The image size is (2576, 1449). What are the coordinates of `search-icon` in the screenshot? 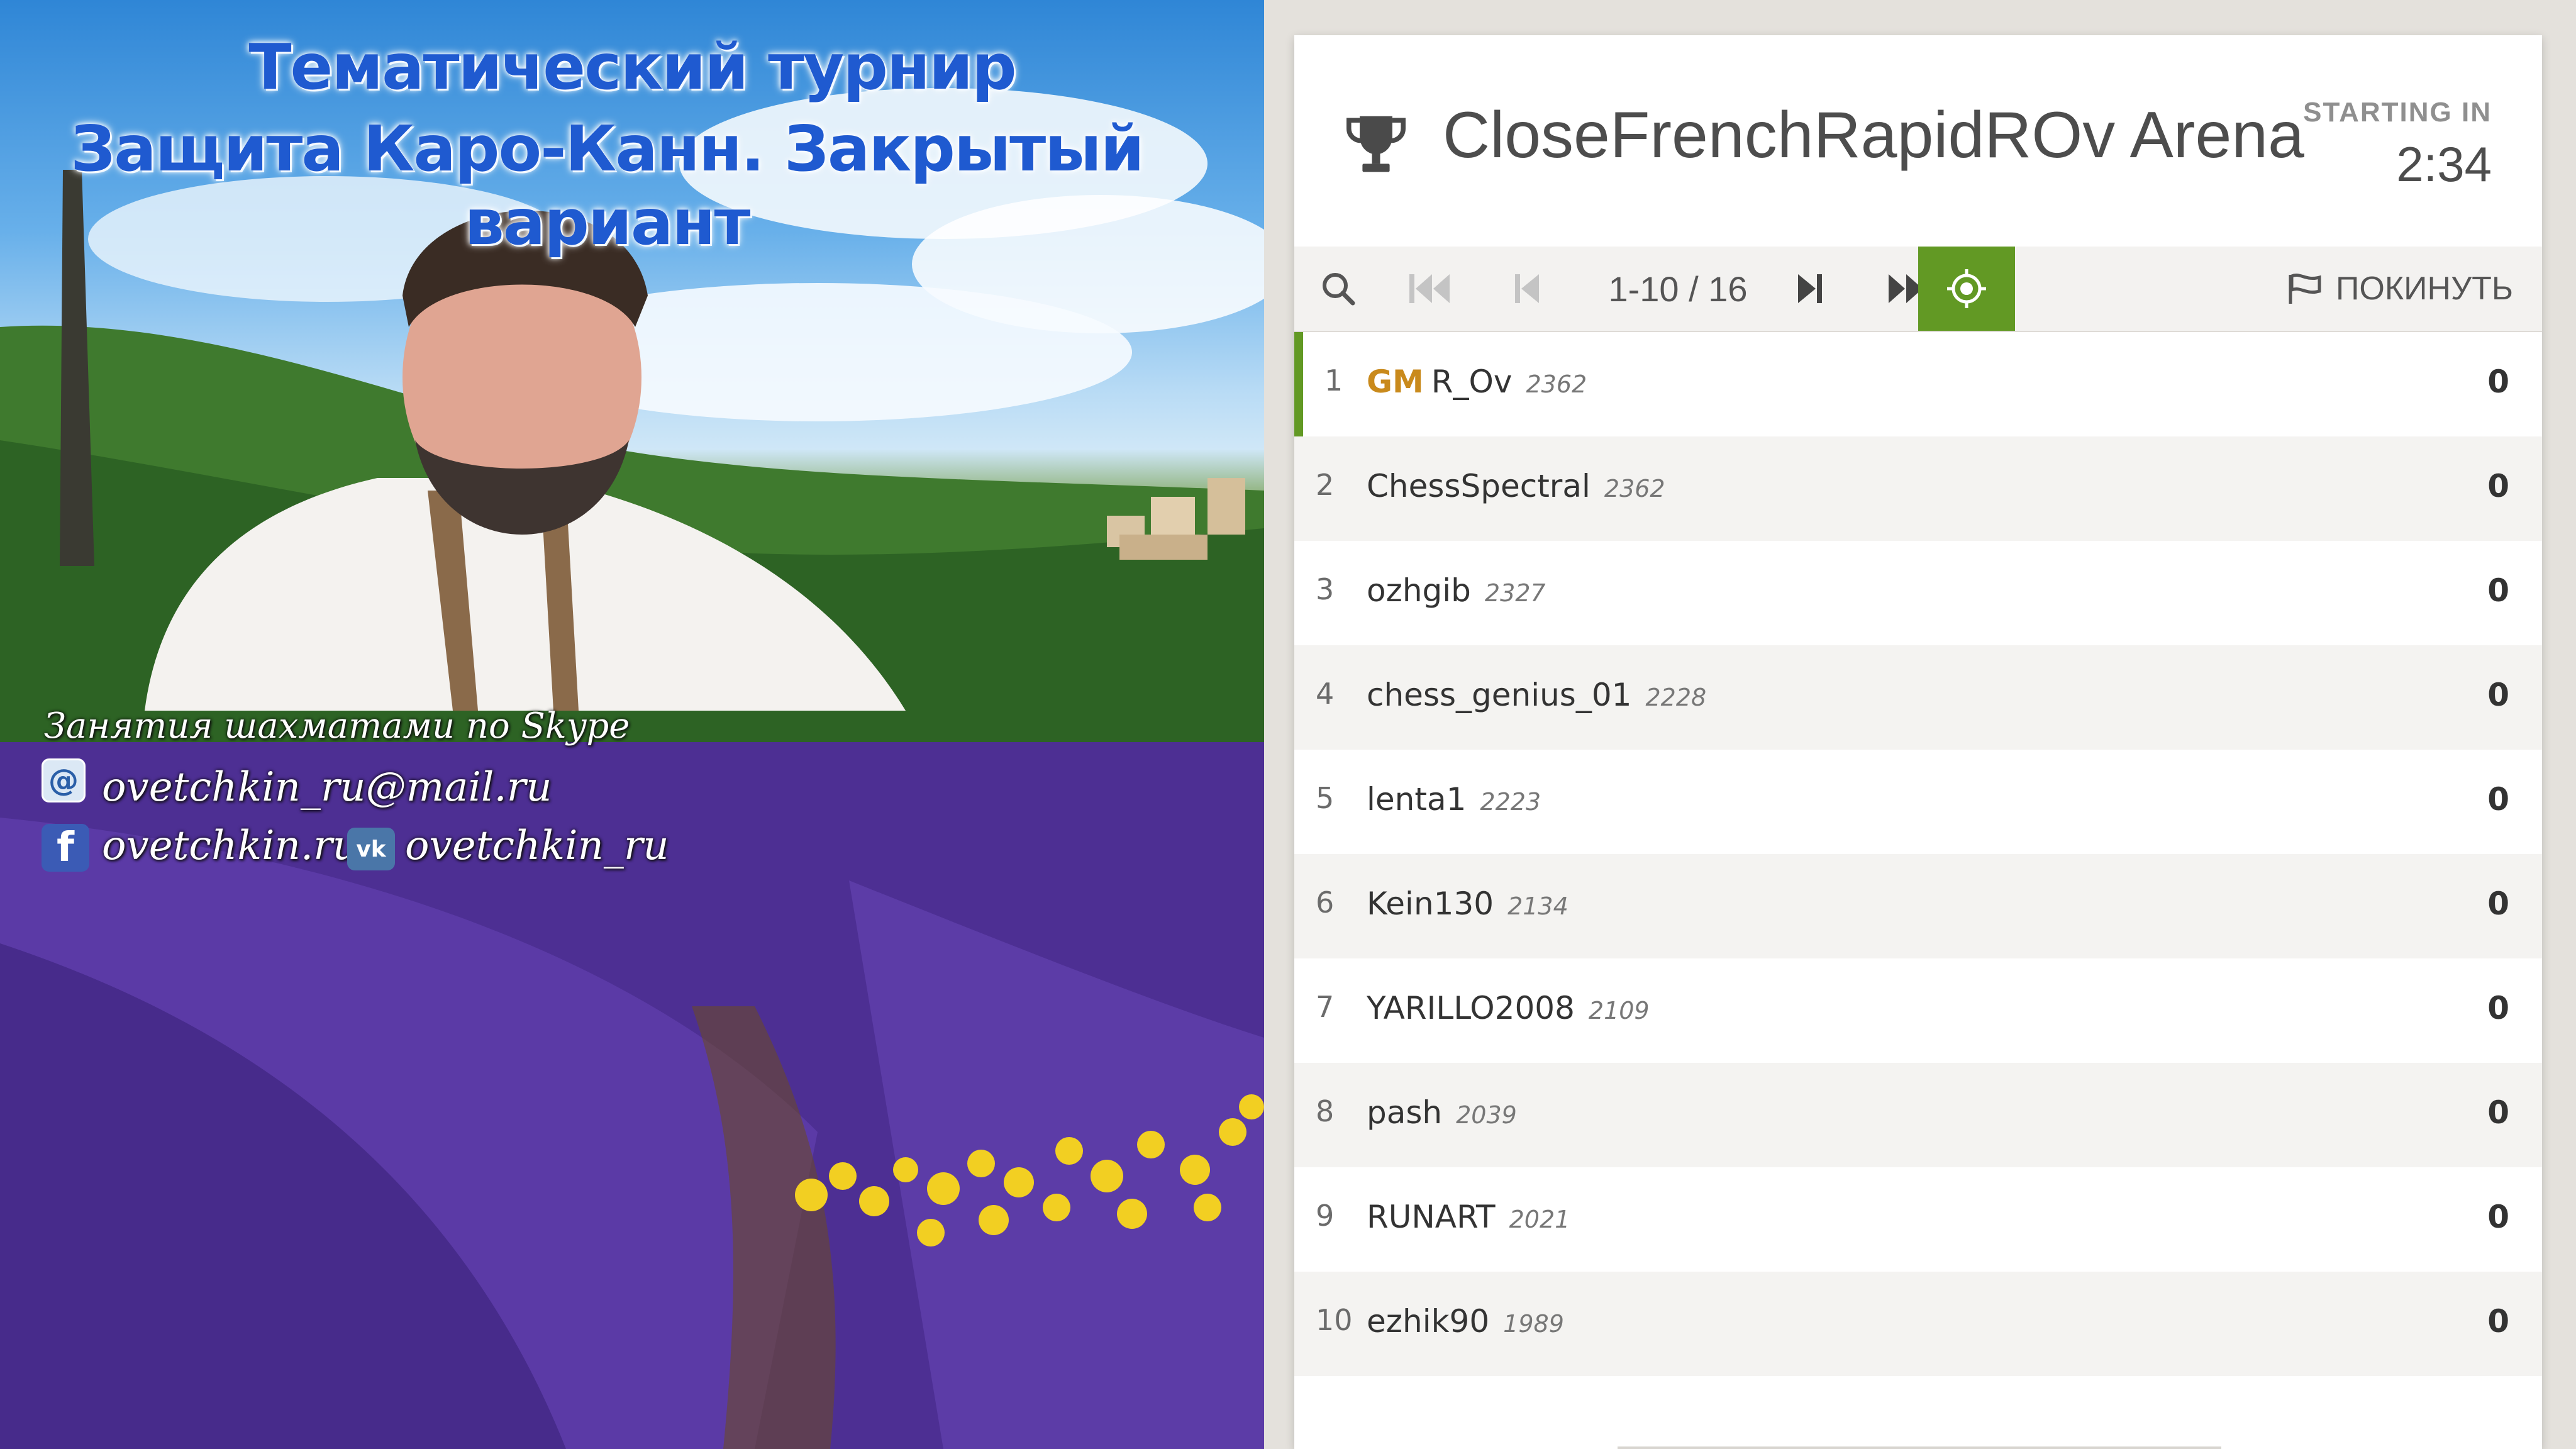 It's located at (1339, 289).